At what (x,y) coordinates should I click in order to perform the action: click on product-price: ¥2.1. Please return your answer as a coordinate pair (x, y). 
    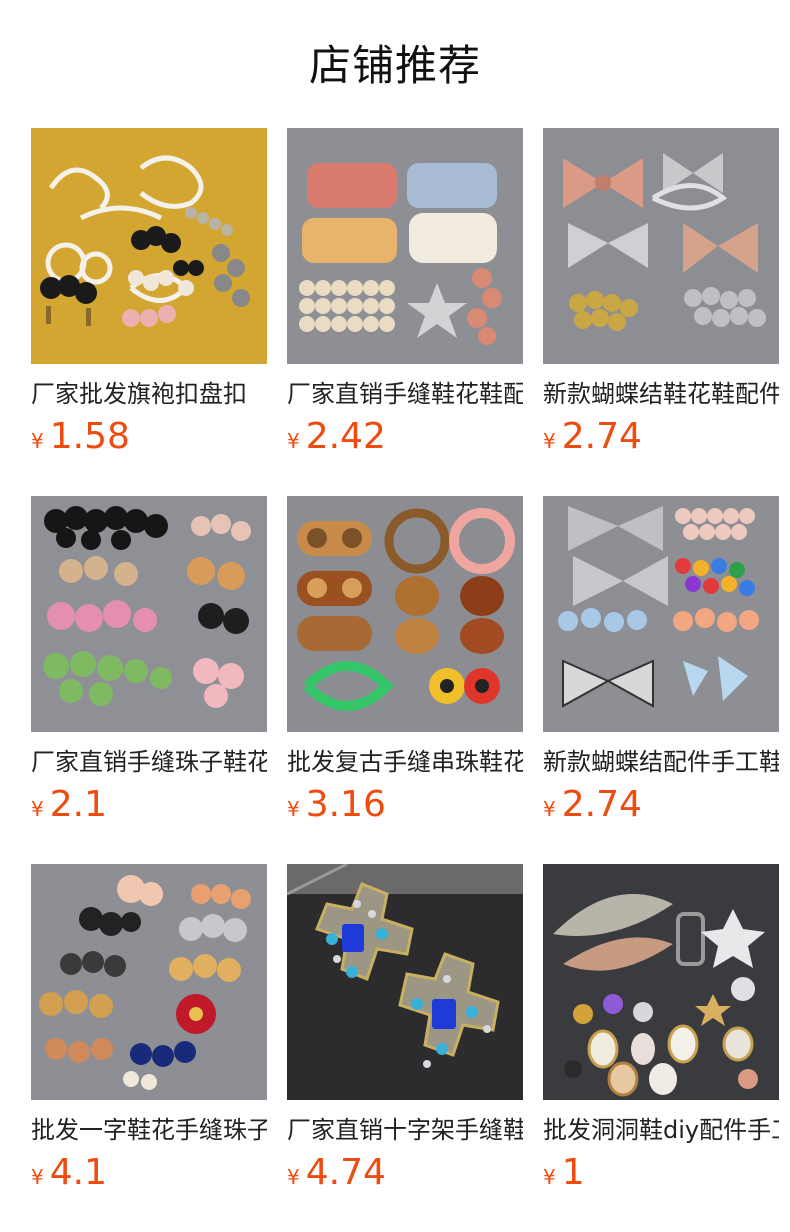
    Looking at the image, I should click on (149, 805).